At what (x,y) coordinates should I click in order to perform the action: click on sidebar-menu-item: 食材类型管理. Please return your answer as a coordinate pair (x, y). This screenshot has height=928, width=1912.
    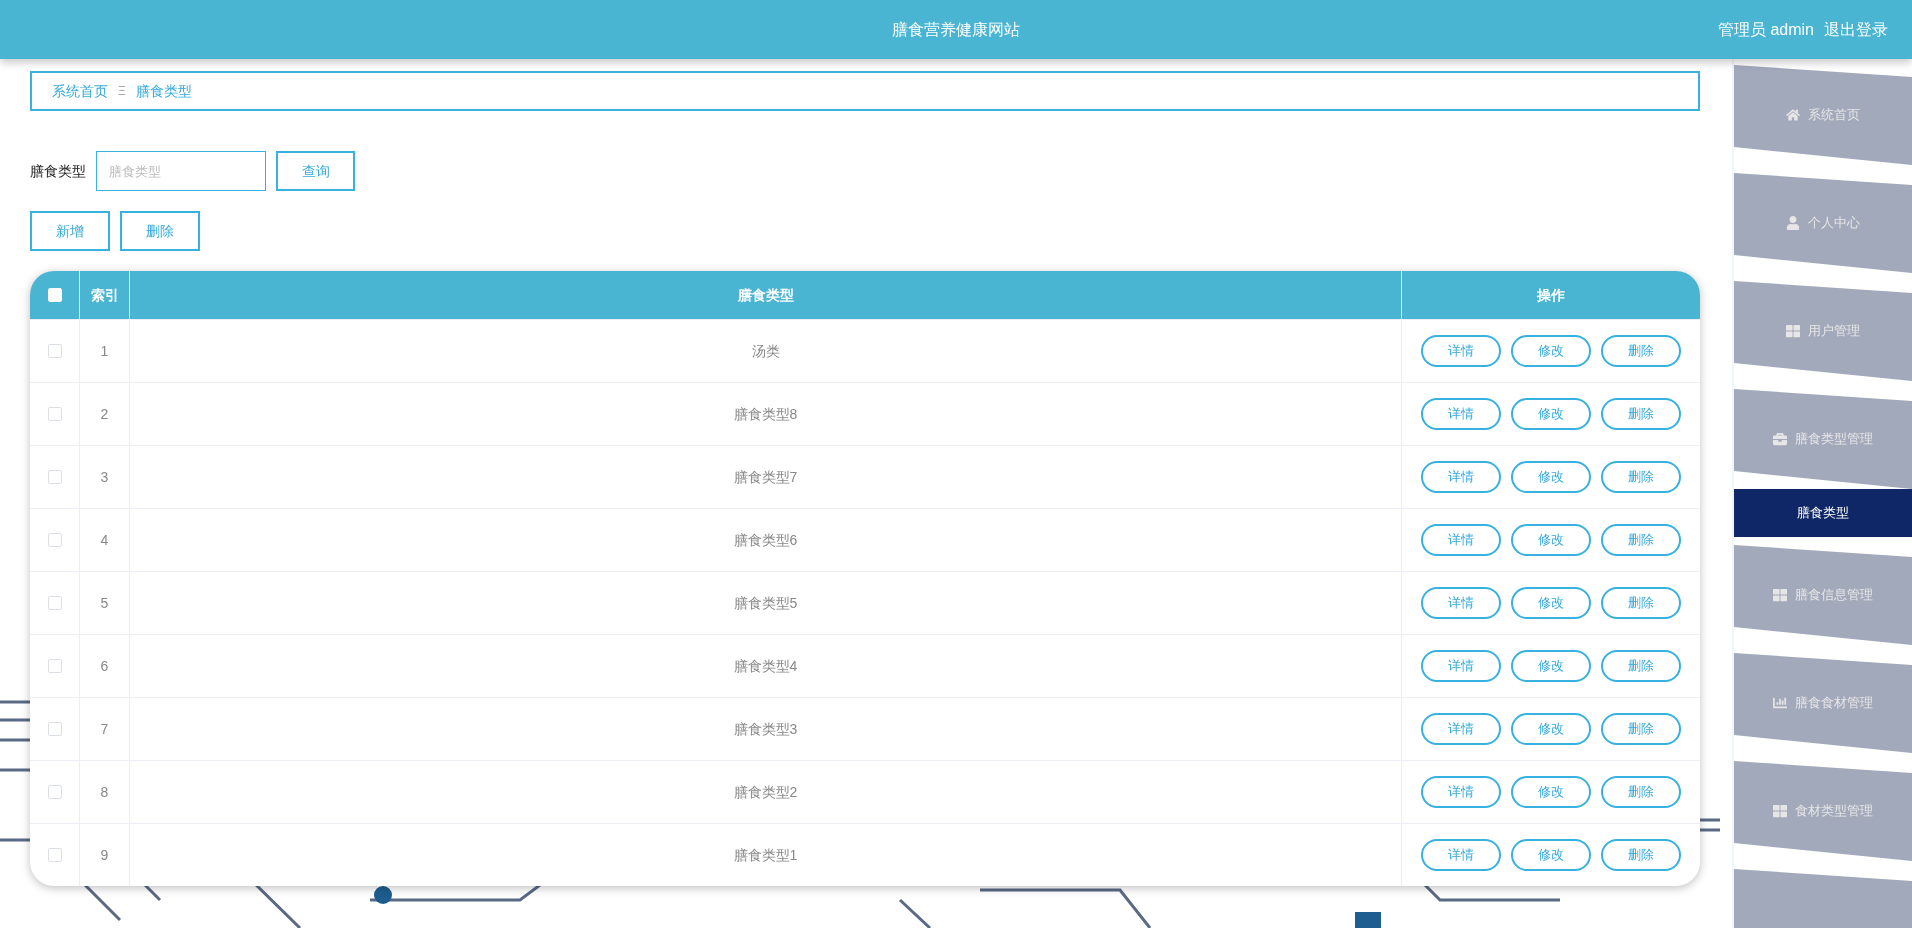
    Looking at the image, I should click on (1823, 811).